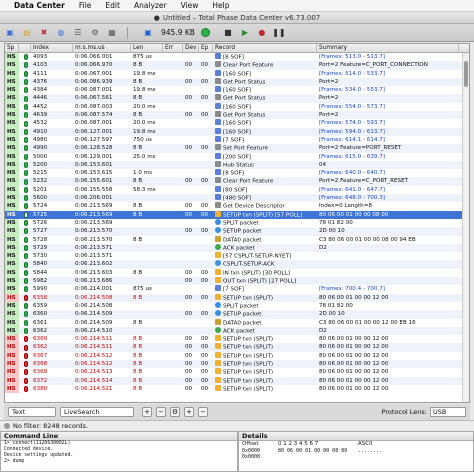 The height and width of the screenshot is (472, 474). I want to click on length-cell: 19.8 ms, so click(144, 73).